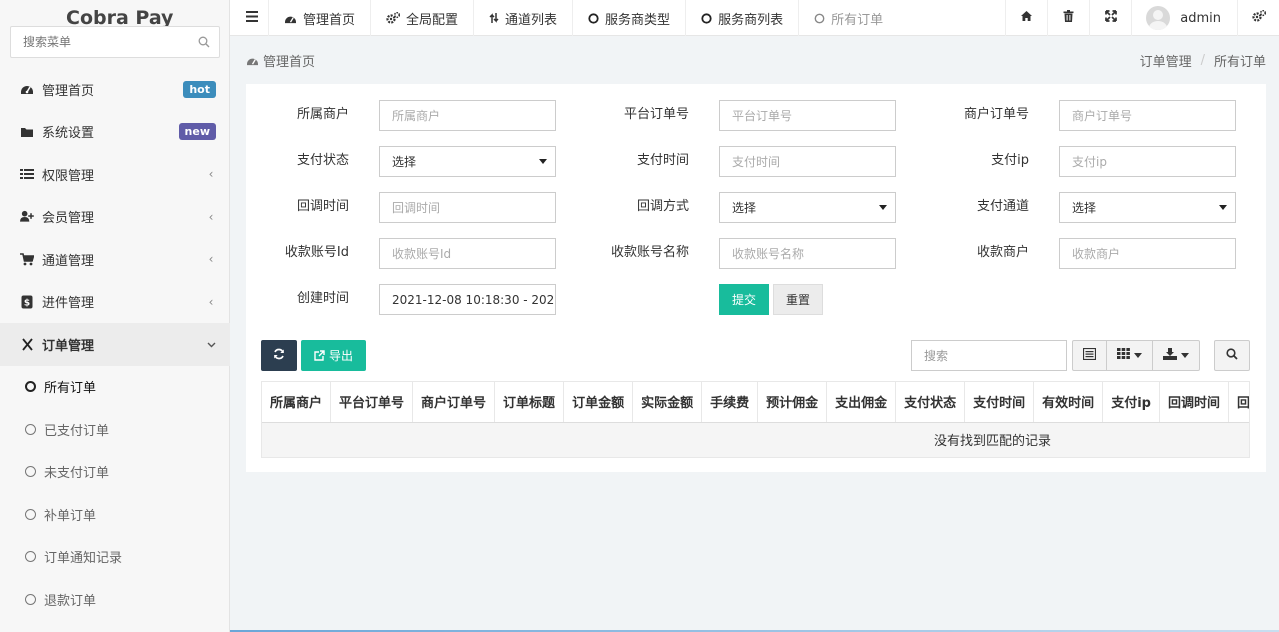 The image size is (1279, 632). I want to click on sidebar-item-system-settings: 系统设置 new, so click(115, 132).